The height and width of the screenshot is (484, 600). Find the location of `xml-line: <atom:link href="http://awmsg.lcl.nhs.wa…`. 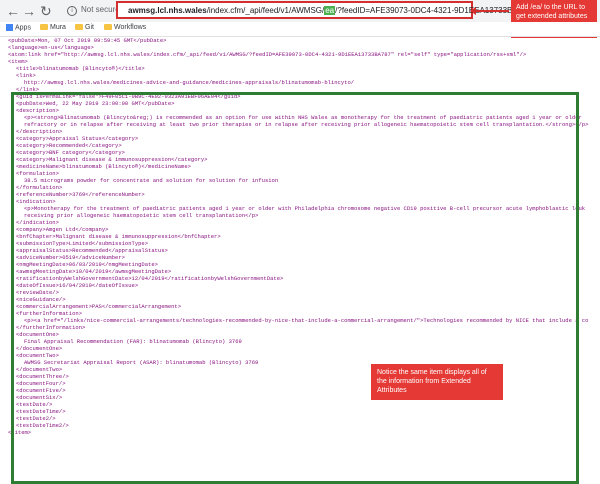

xml-line: <atom:link href="http://awmsg.lcl.nhs.wa… is located at coordinates (267, 54).